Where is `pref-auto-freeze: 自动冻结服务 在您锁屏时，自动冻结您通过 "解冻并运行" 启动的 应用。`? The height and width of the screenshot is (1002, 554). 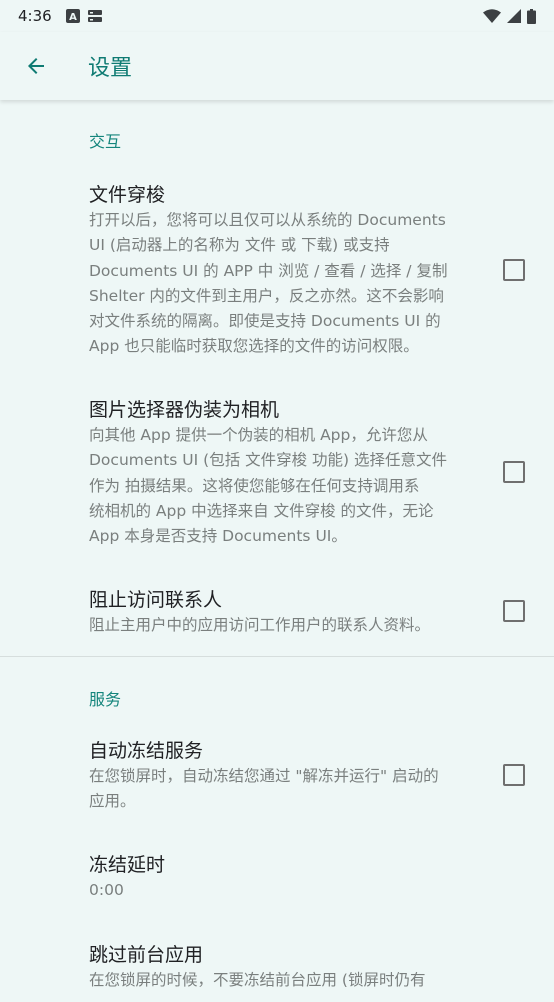 pref-auto-freeze: 自动冻结服务 在您锁屏时，自动冻结您通过 "解冻并运行" 启动的 应用。 is located at coordinates (277, 776).